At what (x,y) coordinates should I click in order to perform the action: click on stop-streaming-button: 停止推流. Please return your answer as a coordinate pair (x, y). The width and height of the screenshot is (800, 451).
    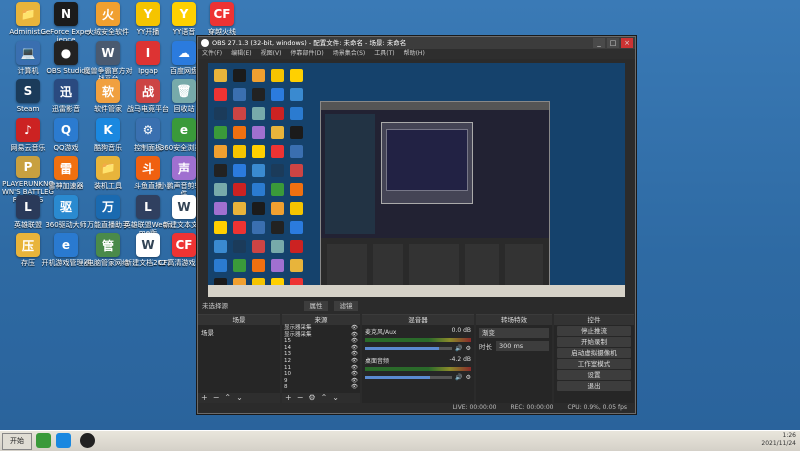
    Looking at the image, I should click on (594, 331).